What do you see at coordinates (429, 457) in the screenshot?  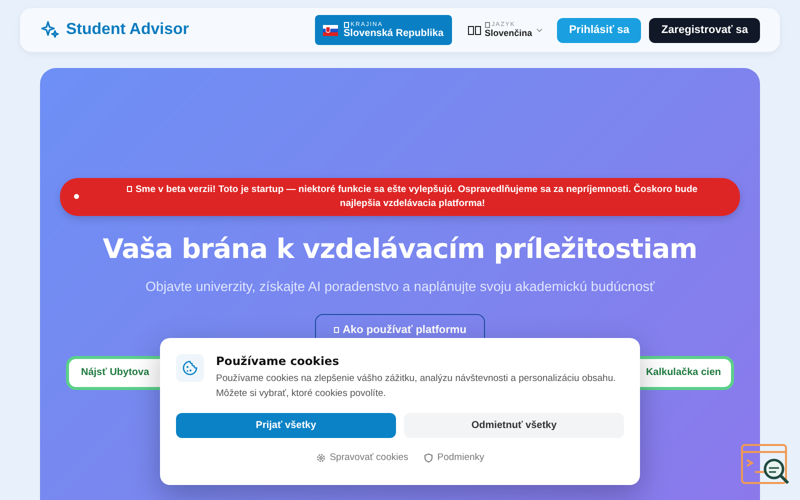 I see `shield-icon` at bounding box center [429, 457].